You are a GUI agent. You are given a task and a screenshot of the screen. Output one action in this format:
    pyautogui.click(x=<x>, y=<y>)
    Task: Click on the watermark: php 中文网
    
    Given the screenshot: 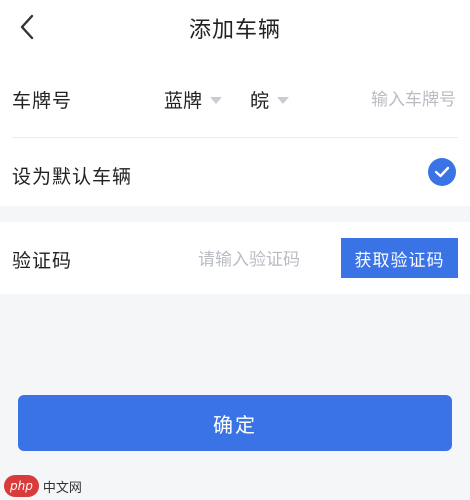 What is the action you would take?
    pyautogui.click(x=43, y=486)
    